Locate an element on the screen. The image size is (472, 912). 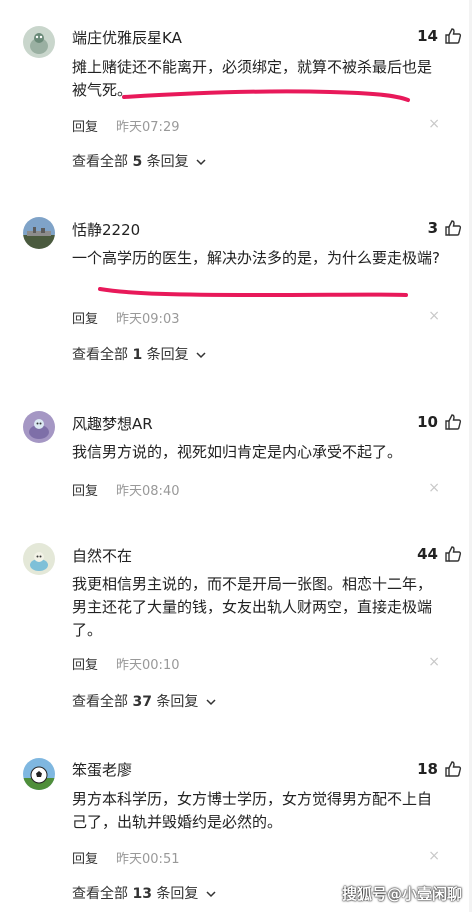
timestamp: 昨天00:10 is located at coordinates (148, 665).